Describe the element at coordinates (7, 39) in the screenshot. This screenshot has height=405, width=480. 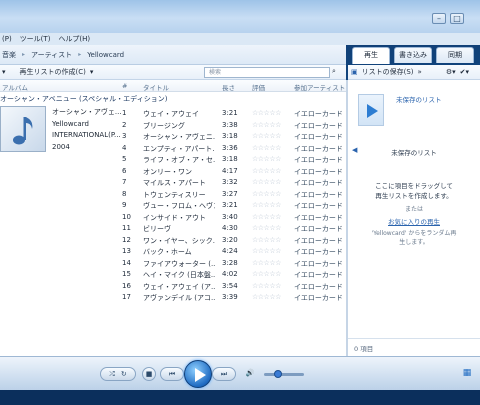
I see `menu-item-play: (P)` at that location.